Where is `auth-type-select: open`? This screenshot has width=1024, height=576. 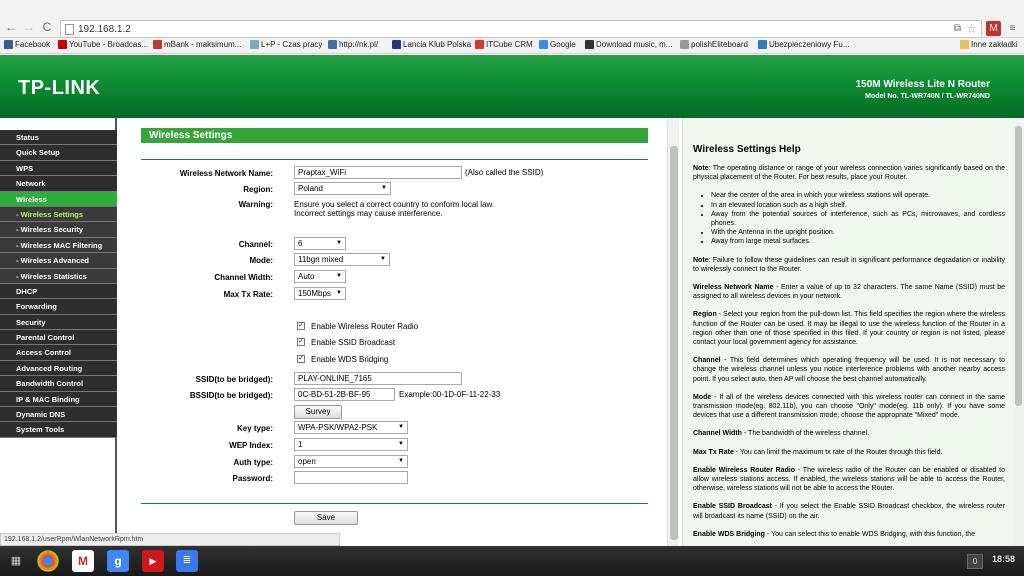
auth-type-select: open is located at coordinates (351, 461).